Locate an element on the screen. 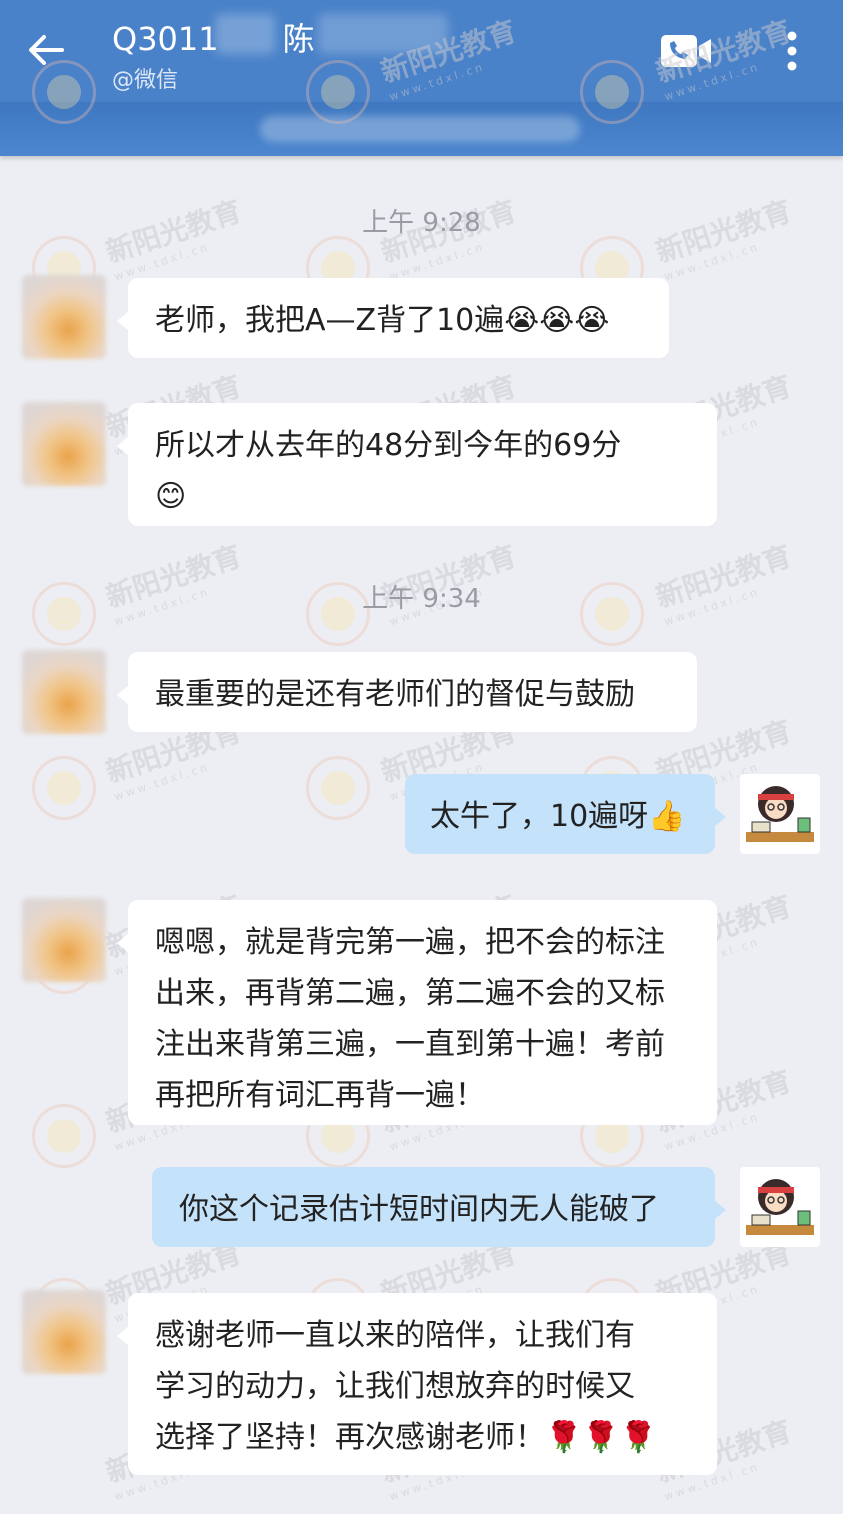  arrow-left-icon is located at coordinates (46, 50).